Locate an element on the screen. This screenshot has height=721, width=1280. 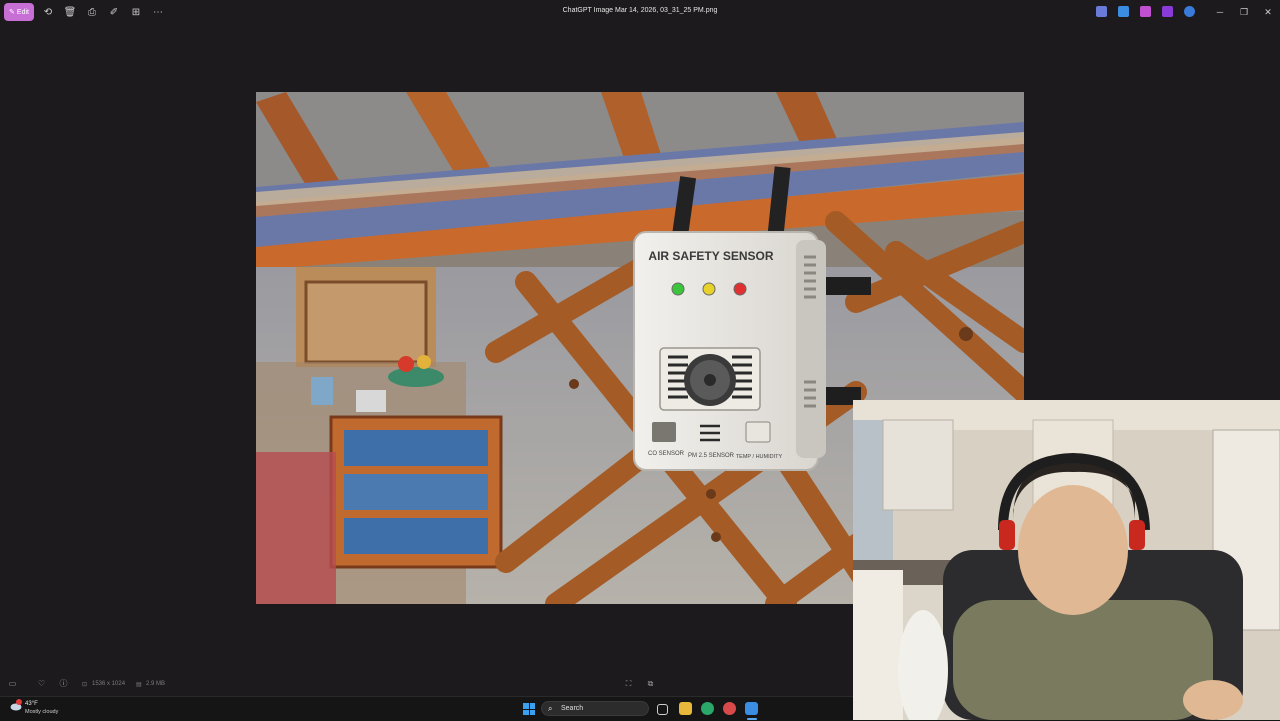
search-label: Search is located at coordinates (572, 708).